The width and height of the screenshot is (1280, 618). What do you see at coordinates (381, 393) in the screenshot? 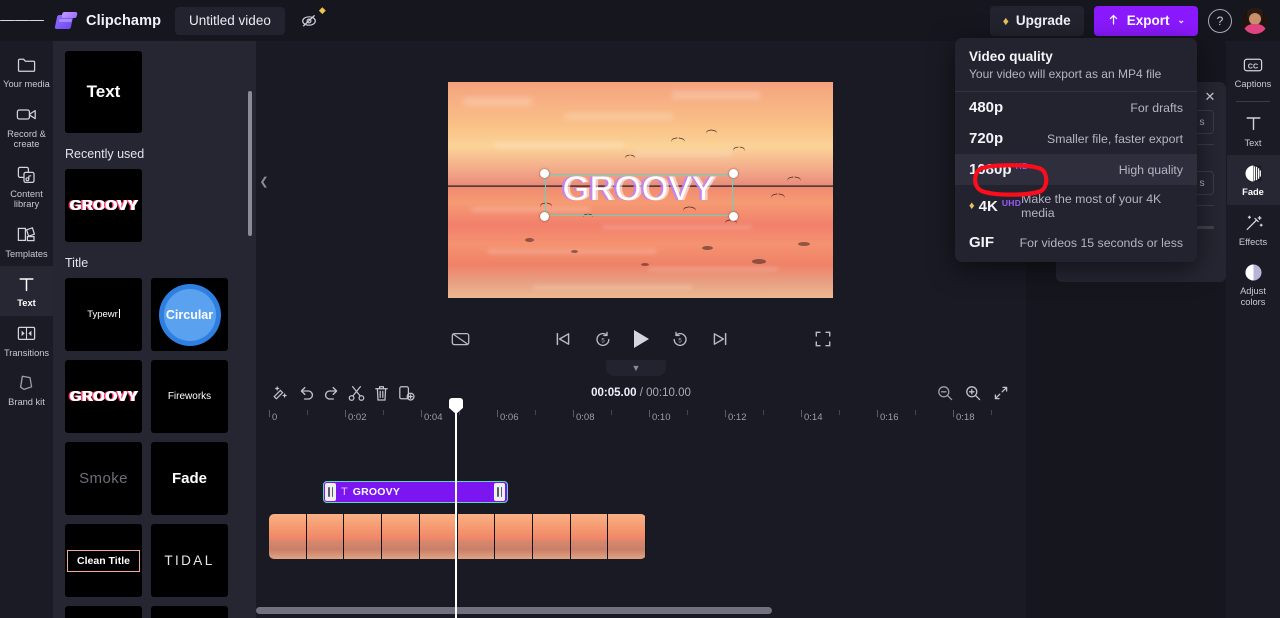
I see `delete-icon` at bounding box center [381, 393].